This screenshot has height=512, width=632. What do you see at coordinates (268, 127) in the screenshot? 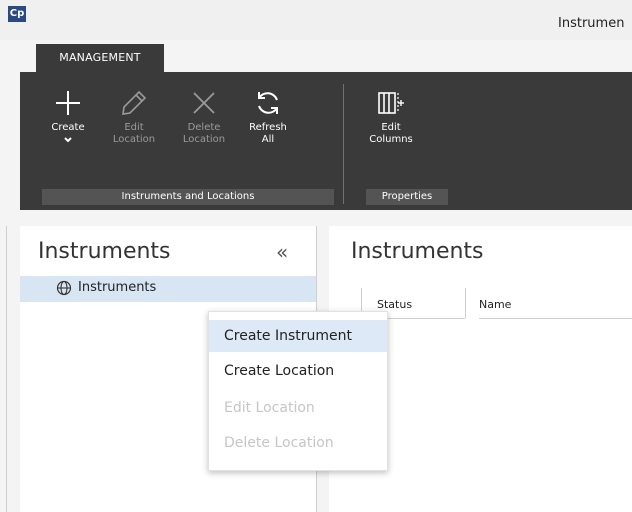
I see `refresh-all-label-1: Refresh` at bounding box center [268, 127].